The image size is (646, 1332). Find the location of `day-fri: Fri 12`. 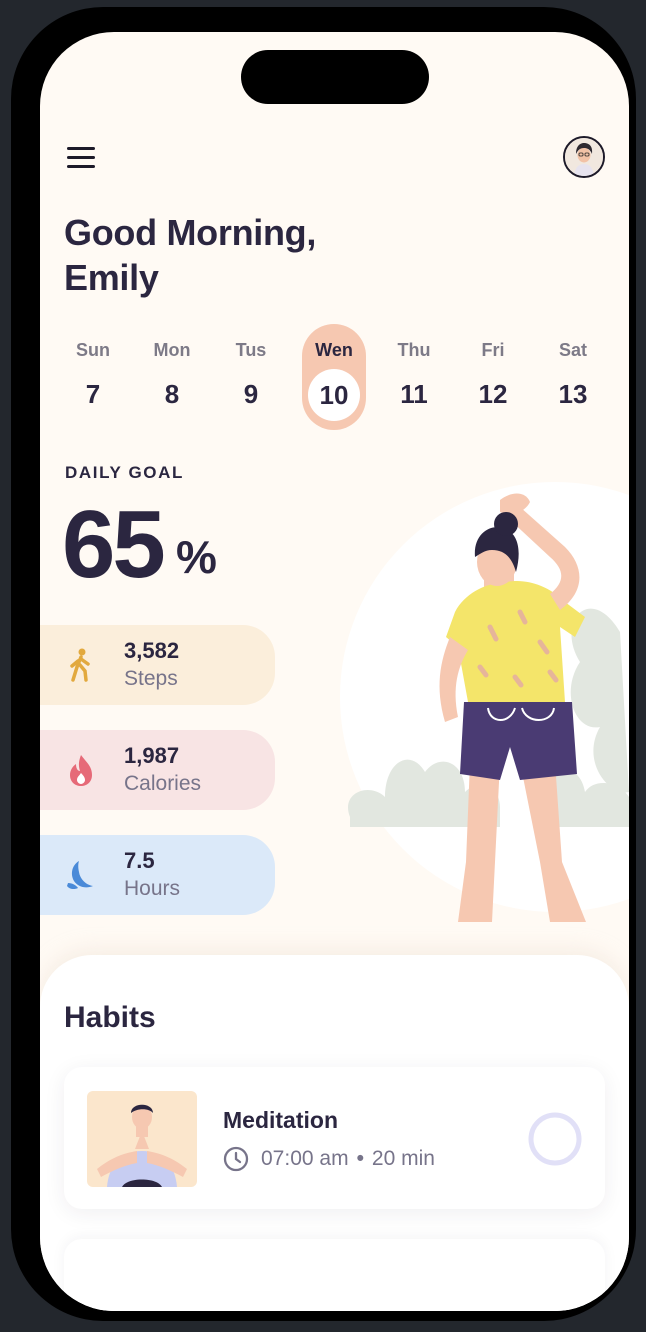

day-fri: Fri 12 is located at coordinates (493, 377).